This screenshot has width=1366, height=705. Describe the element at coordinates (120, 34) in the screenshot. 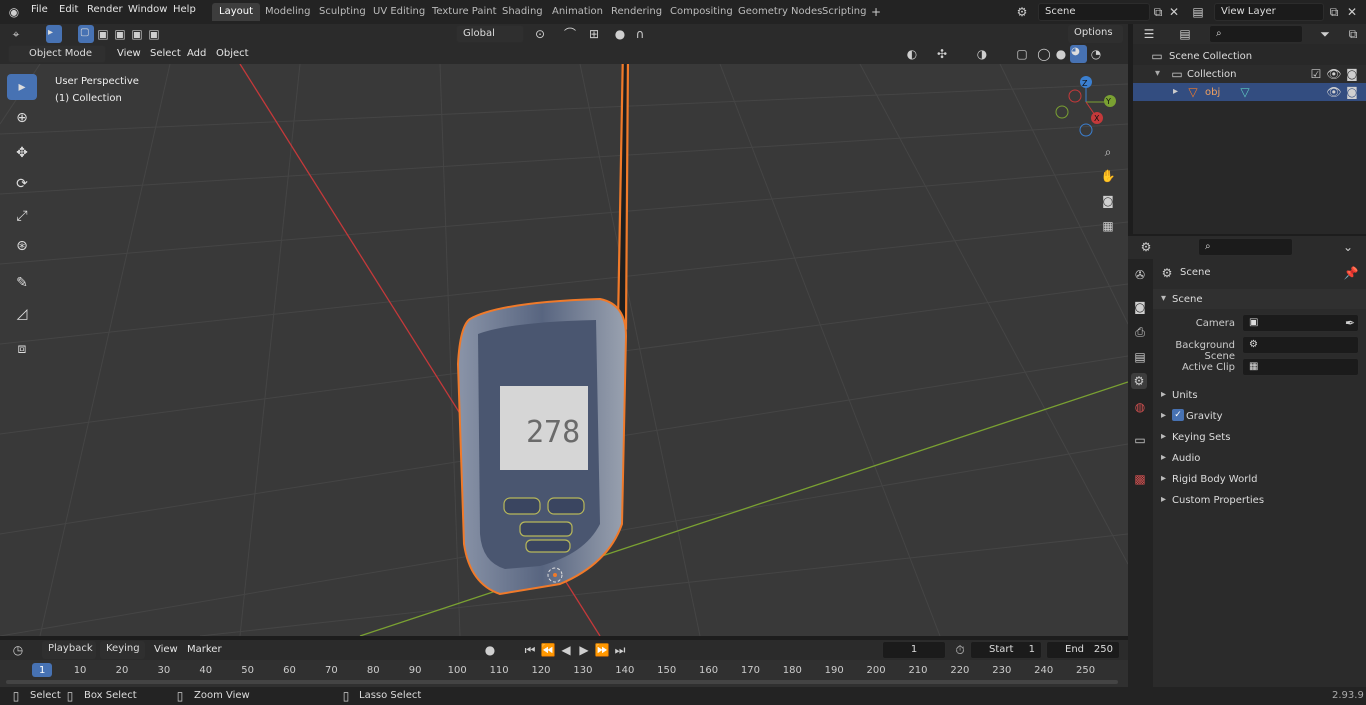

I see `mode-subtract-icon: ▣` at that location.